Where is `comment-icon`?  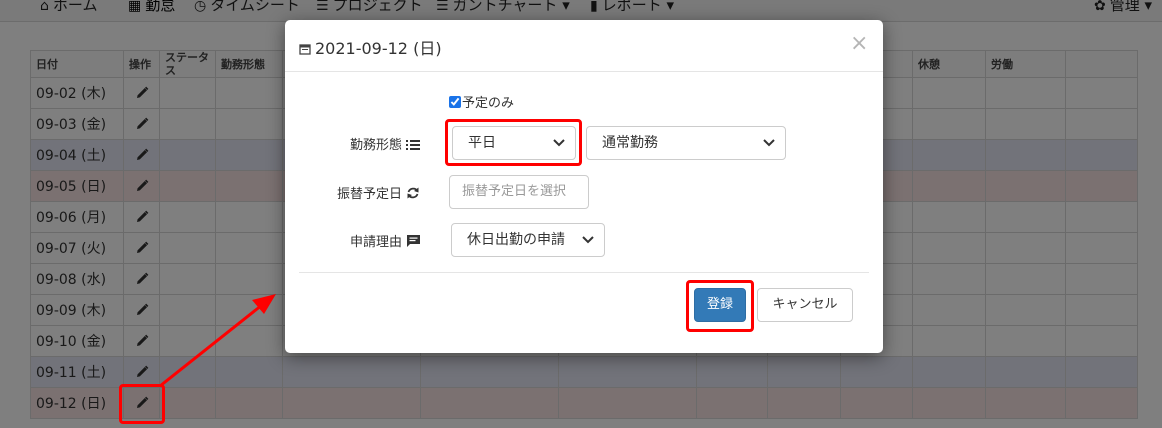 comment-icon is located at coordinates (413, 241).